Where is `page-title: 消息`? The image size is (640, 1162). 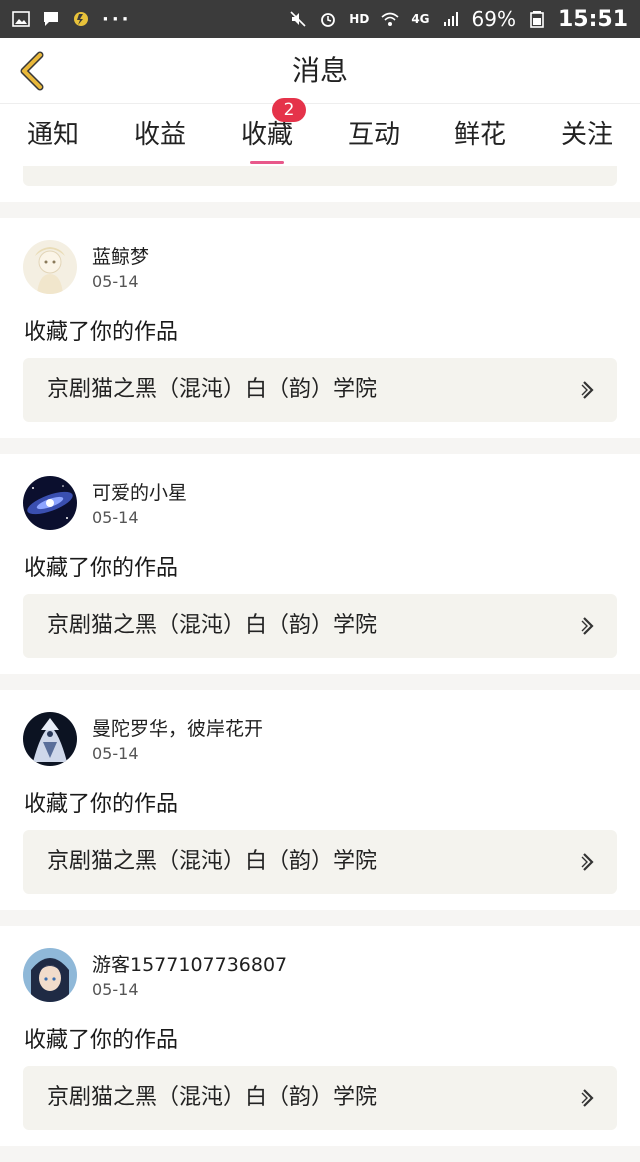 page-title: 消息 is located at coordinates (319, 70).